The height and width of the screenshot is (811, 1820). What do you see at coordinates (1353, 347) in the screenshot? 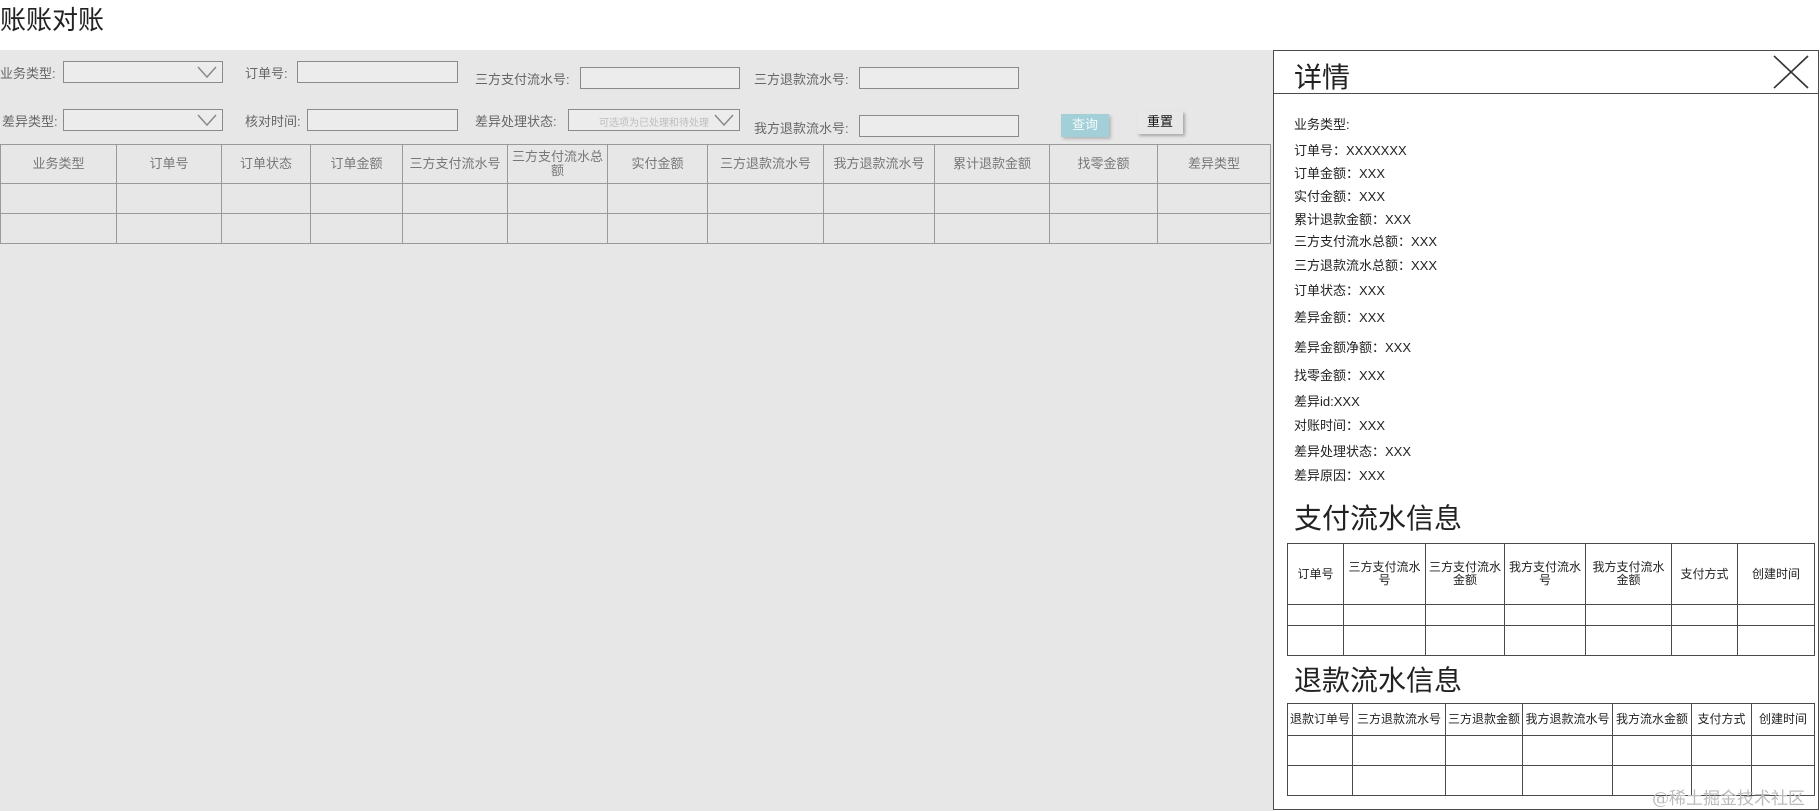
I see `detail-field: 差异金额净额：XXX` at bounding box center [1353, 347].